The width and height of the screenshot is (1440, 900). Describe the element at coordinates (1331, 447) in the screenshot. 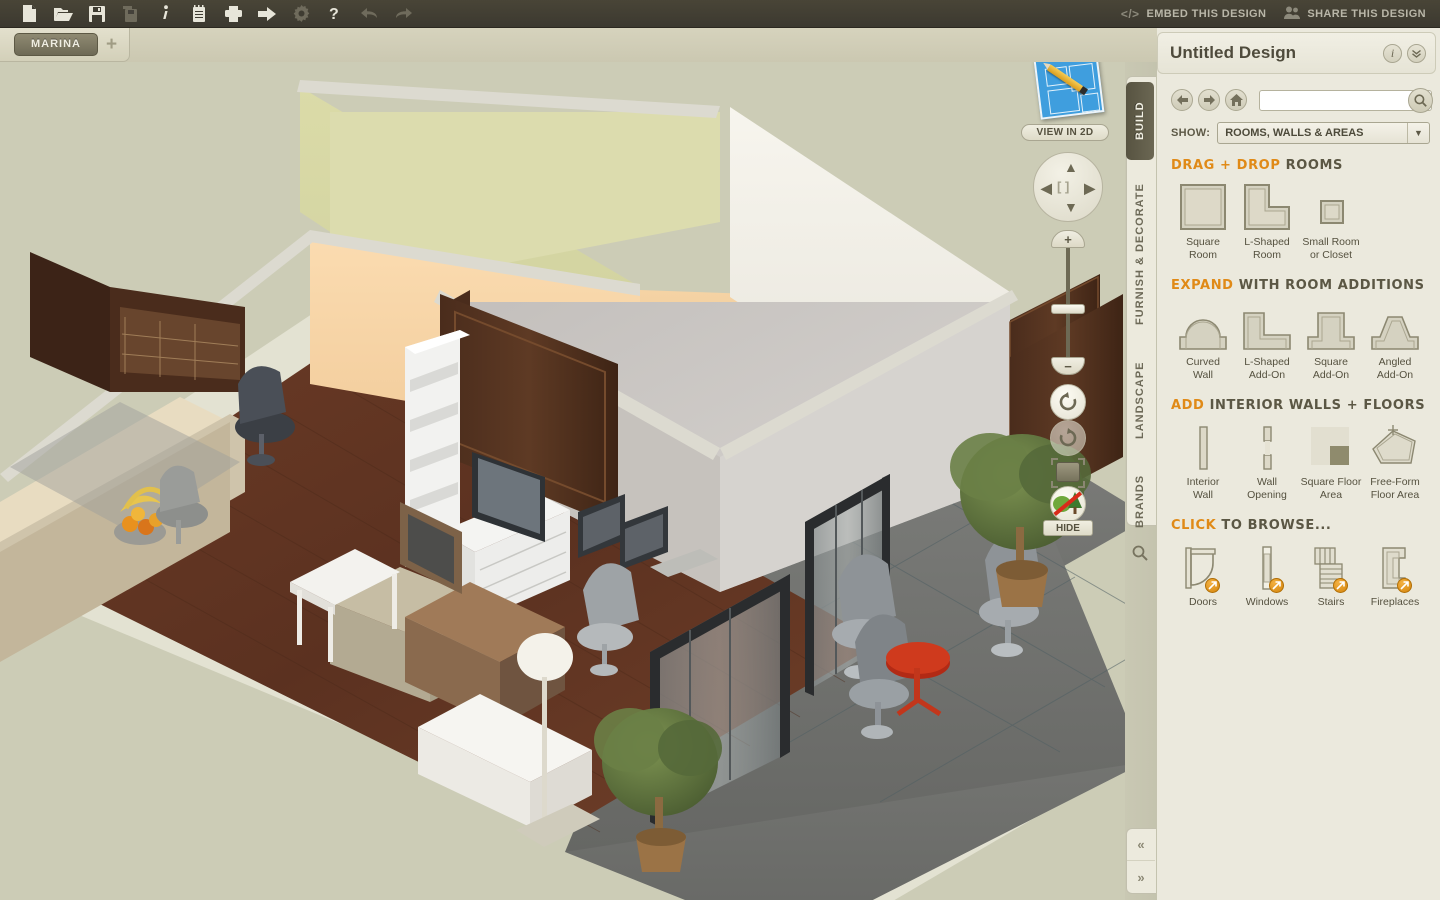

I see `square-floor-icon` at that location.